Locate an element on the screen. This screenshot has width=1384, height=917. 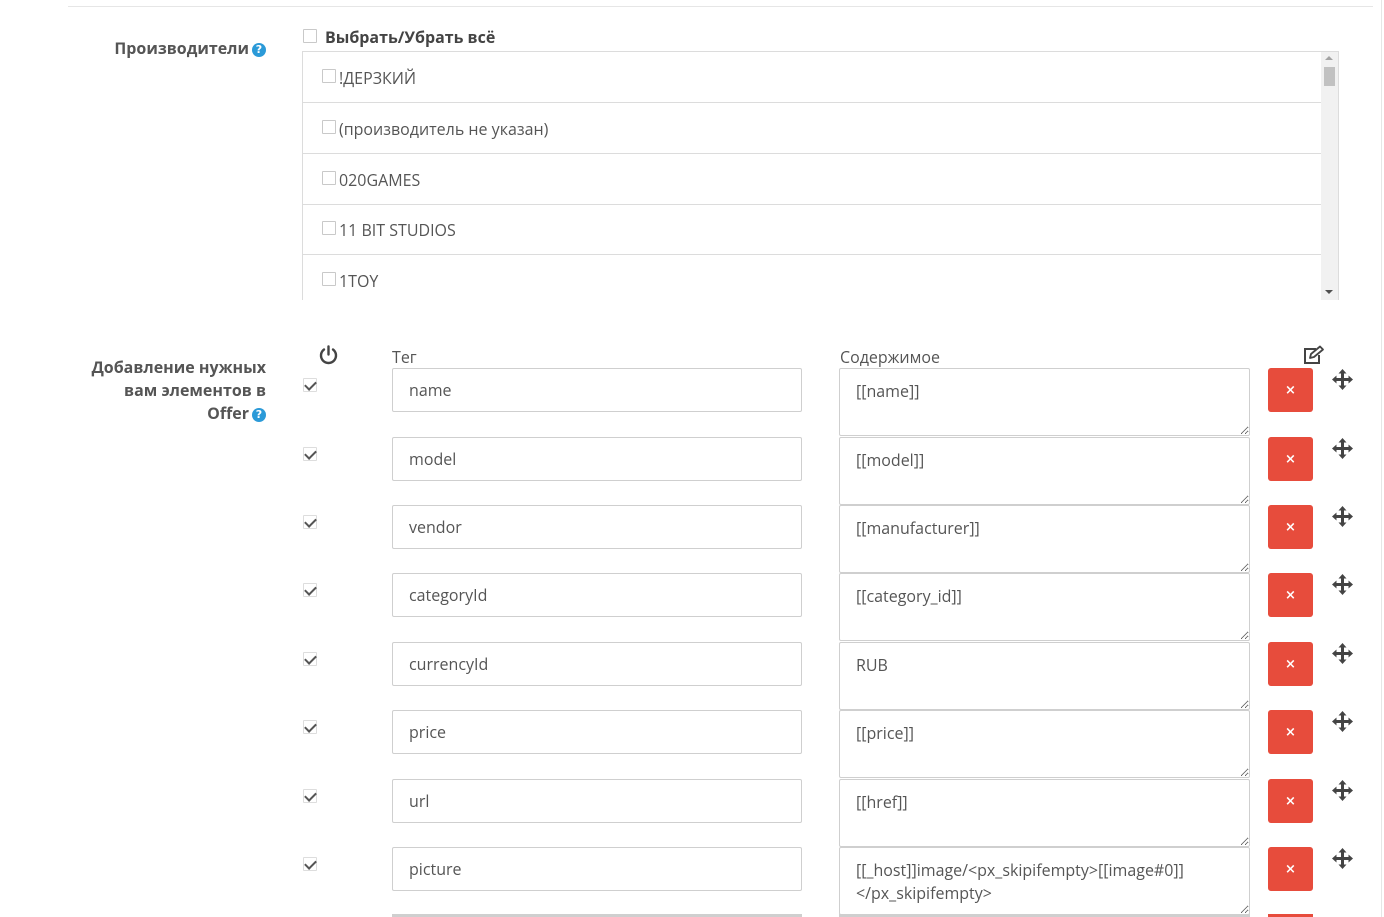
offer-element-row: [[name]] × is located at coordinates (692, 402).